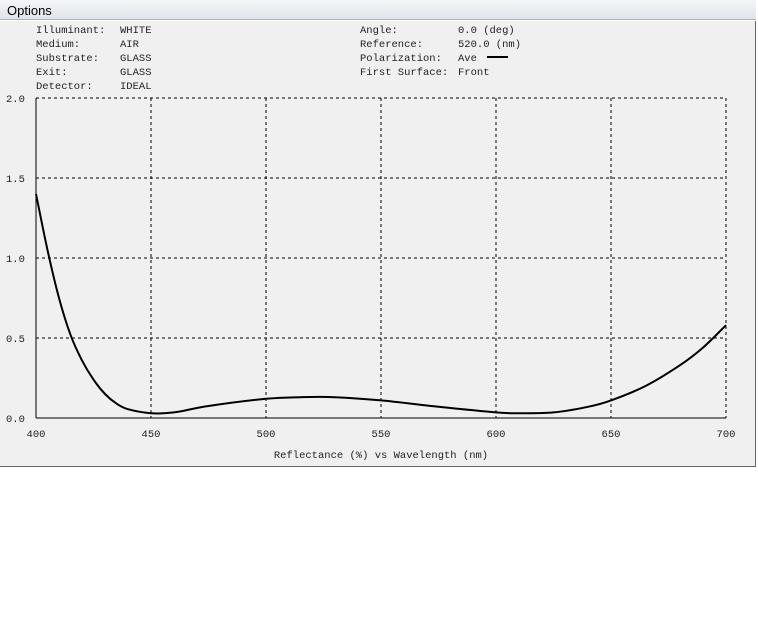 The width and height of the screenshot is (758, 629). What do you see at coordinates (381, 435) in the screenshot?
I see `x-tick-label: 550` at bounding box center [381, 435].